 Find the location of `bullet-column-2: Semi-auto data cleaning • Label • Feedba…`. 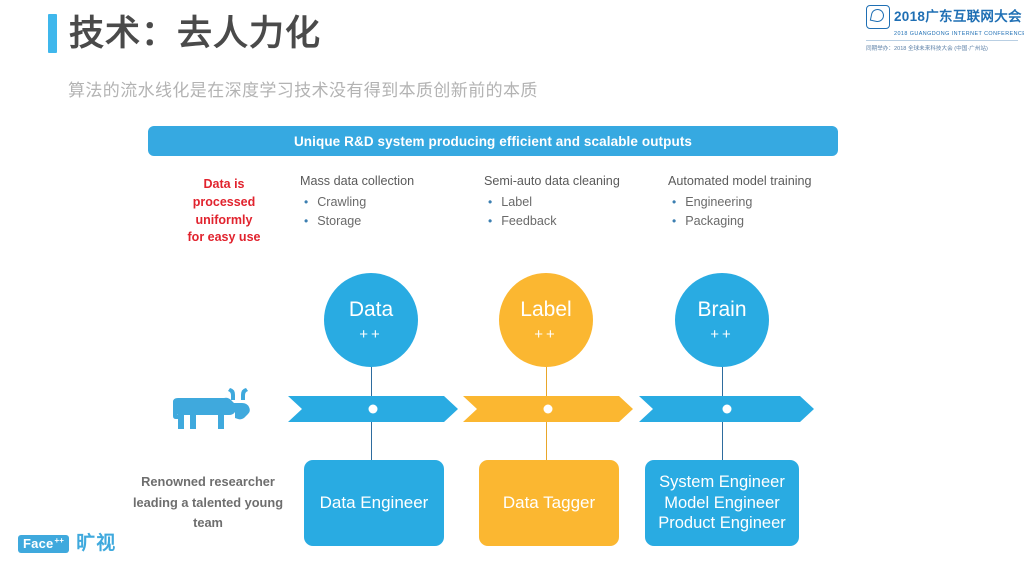

bullet-column-2: Semi-auto data cleaning • Label • Feedba… is located at coordinates (576, 202).